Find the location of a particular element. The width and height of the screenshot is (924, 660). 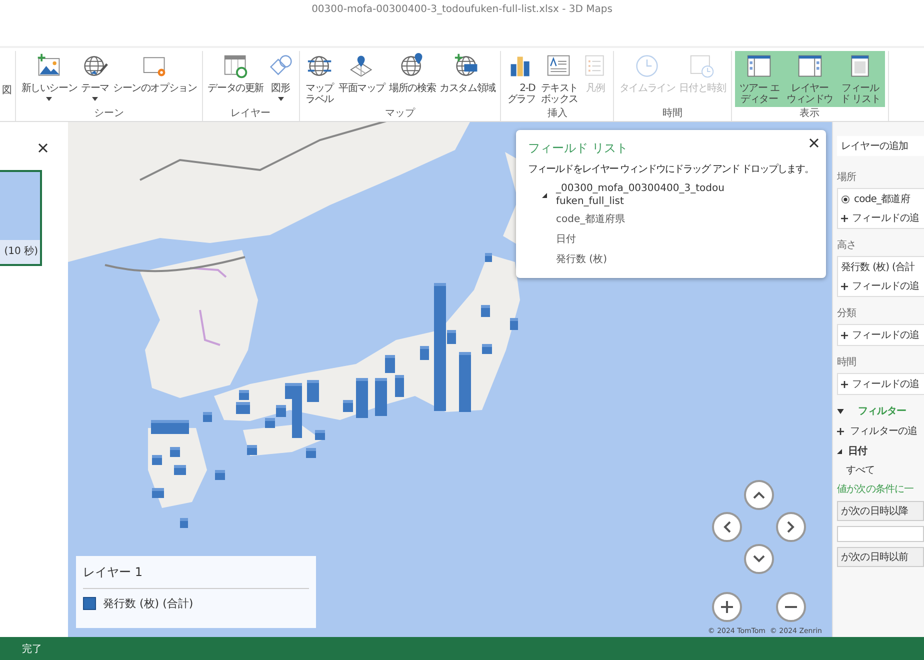

ribbon-button: テーマ is located at coordinates (95, 77).